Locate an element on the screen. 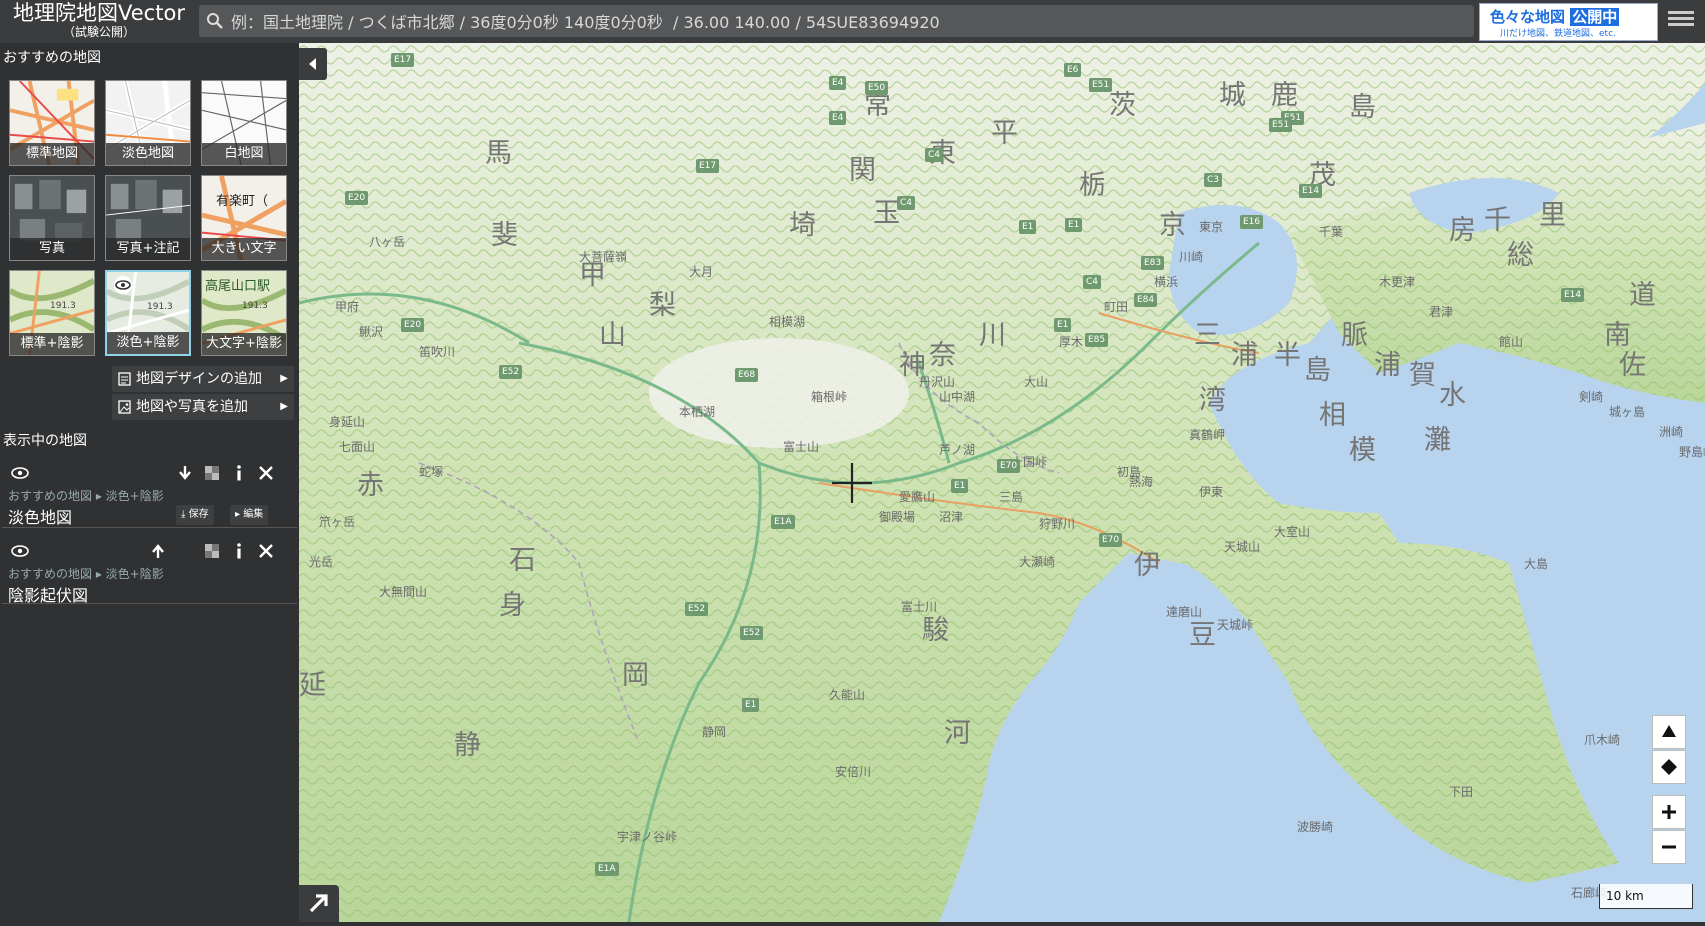  tile-label: 白地図 is located at coordinates (244, 154).